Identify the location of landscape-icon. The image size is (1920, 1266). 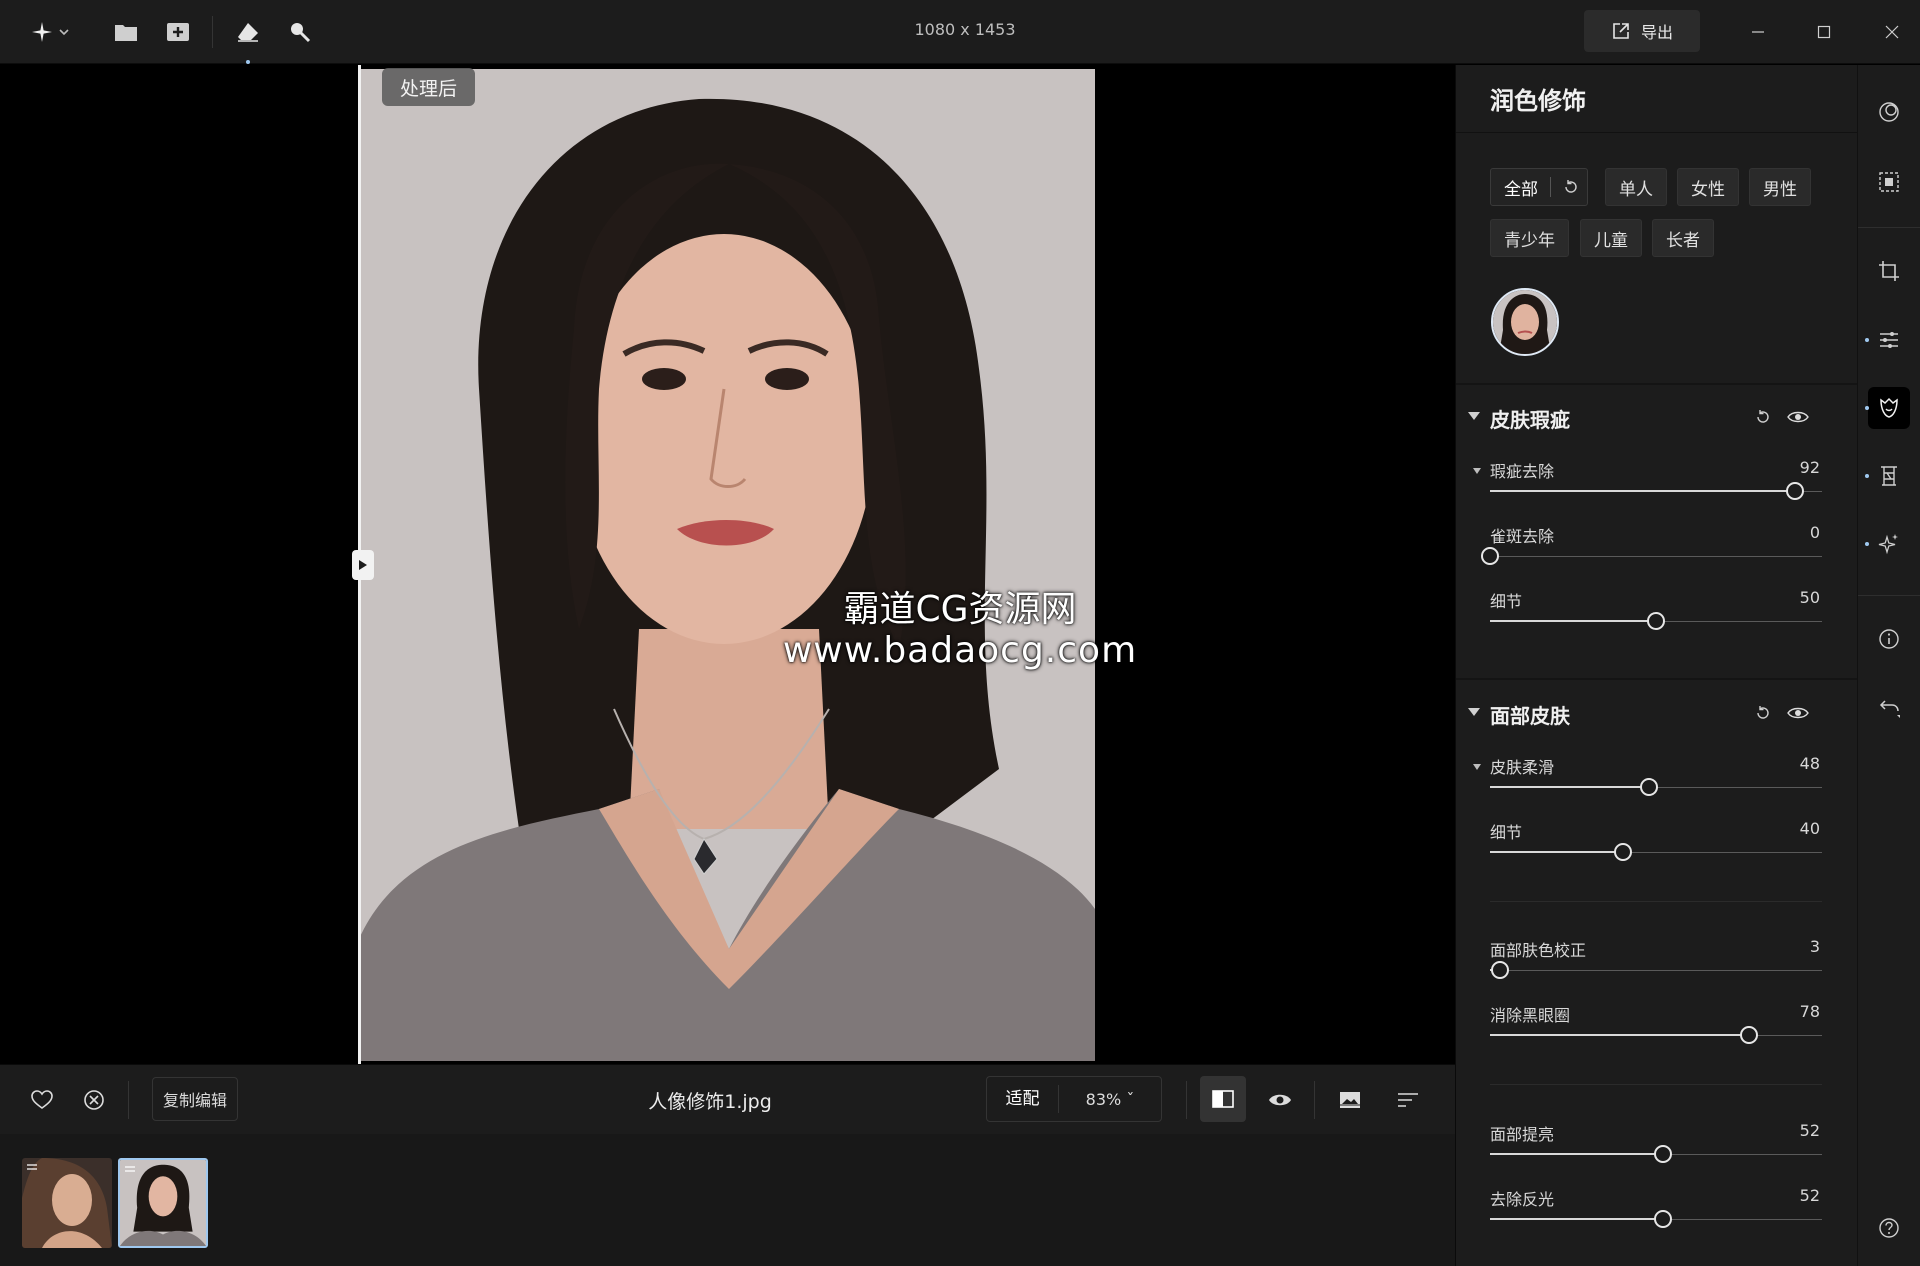
(1889, 476).